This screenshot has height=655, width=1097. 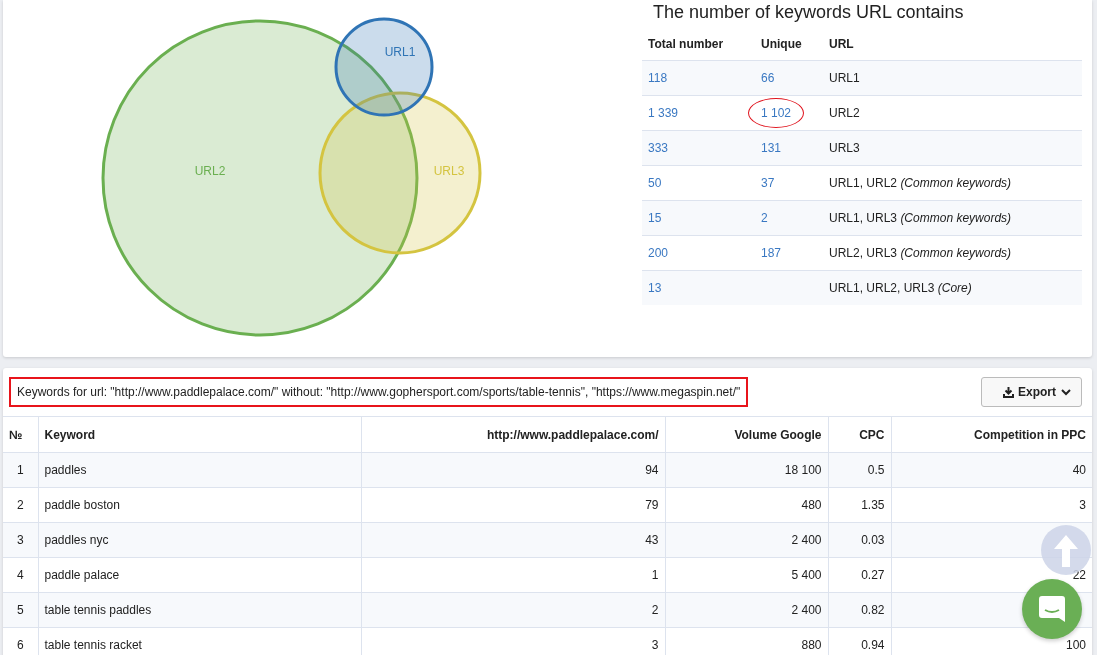 What do you see at coordinates (82, 575) in the screenshot?
I see `table-cell: paddle palace` at bounding box center [82, 575].